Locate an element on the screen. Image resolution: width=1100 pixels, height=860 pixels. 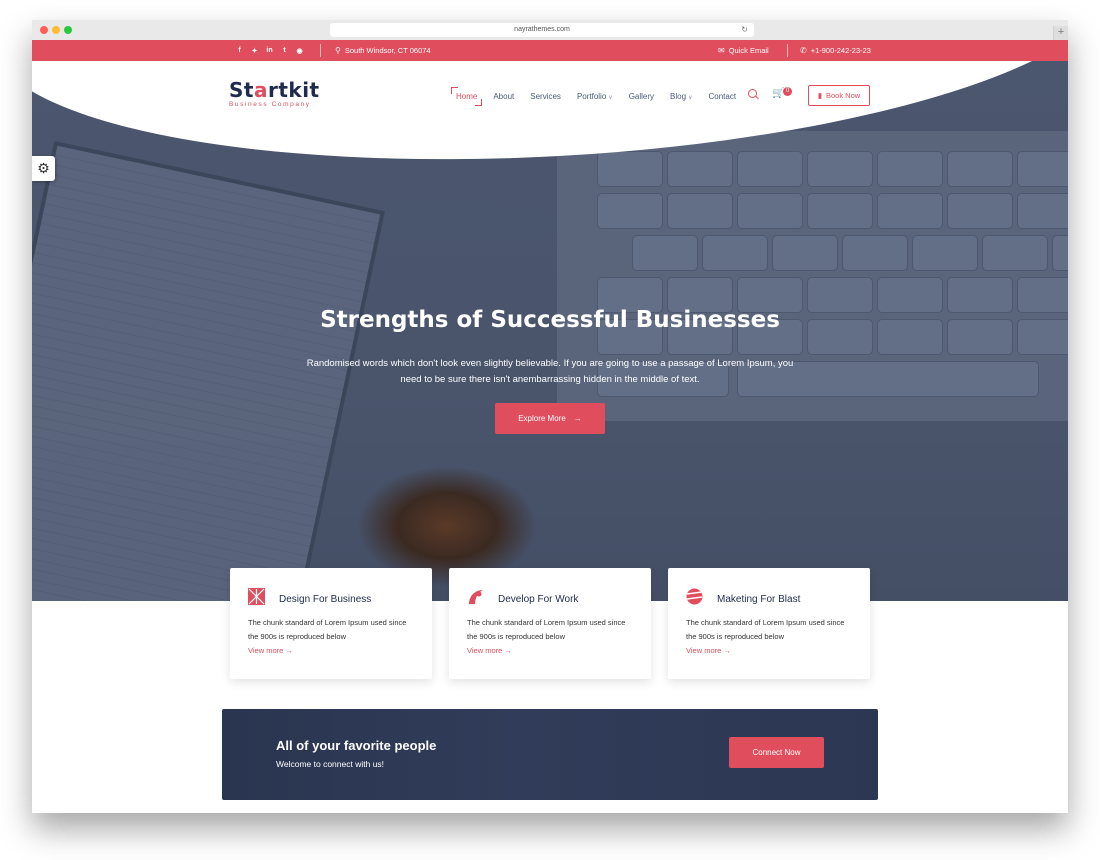
phone-icon: ✆ is located at coordinates (803, 50).